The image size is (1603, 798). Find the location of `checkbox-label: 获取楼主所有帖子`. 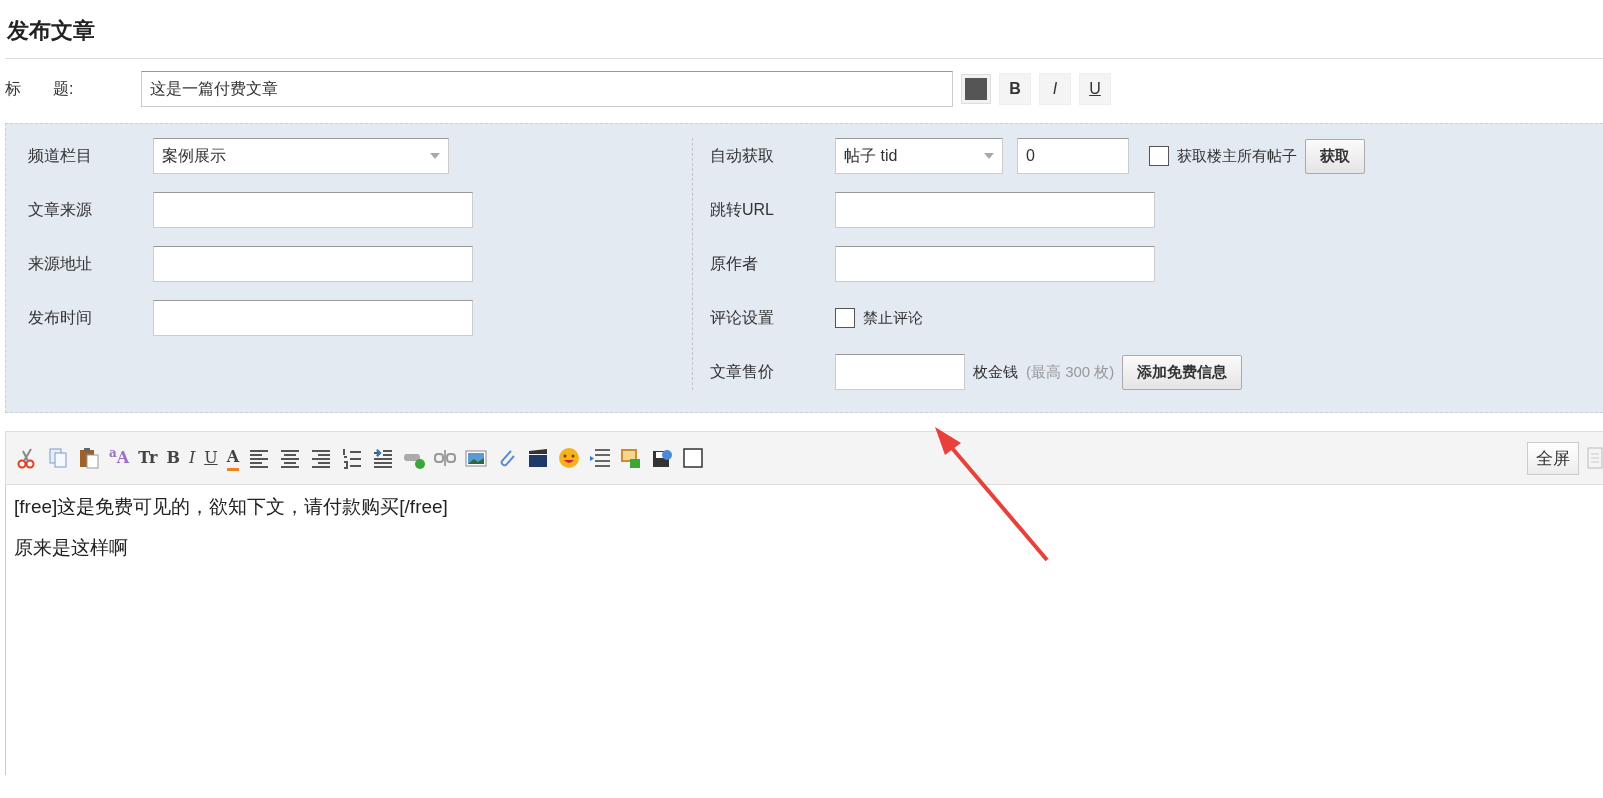

checkbox-label: 获取楼主所有帖子 is located at coordinates (1237, 156).